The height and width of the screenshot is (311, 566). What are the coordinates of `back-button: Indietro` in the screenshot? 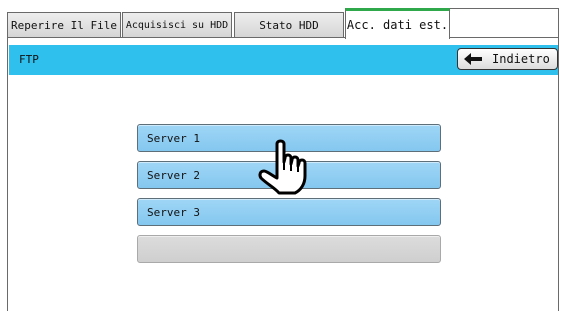 It's located at (507, 59).